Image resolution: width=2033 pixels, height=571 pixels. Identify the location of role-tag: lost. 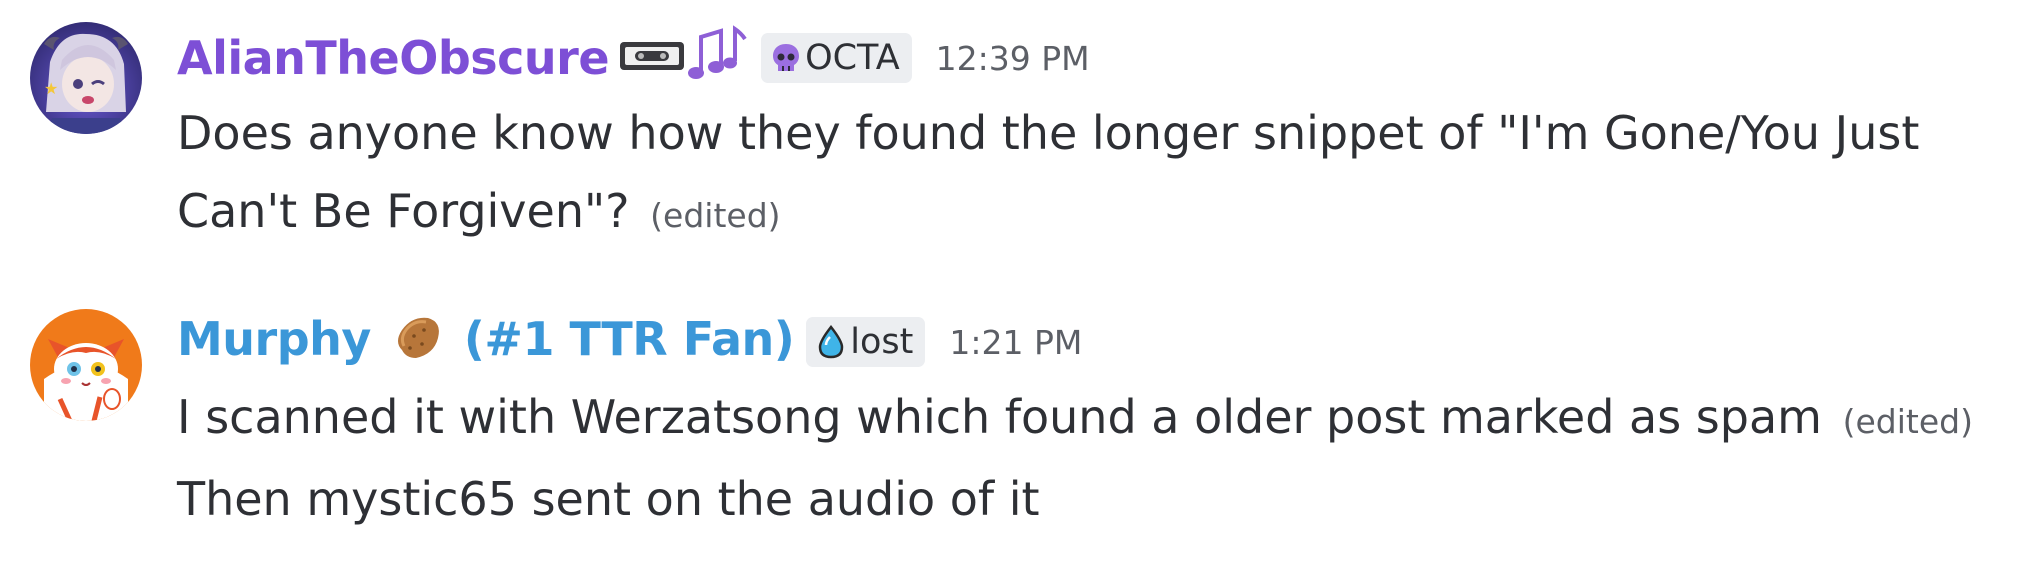
(866, 342).